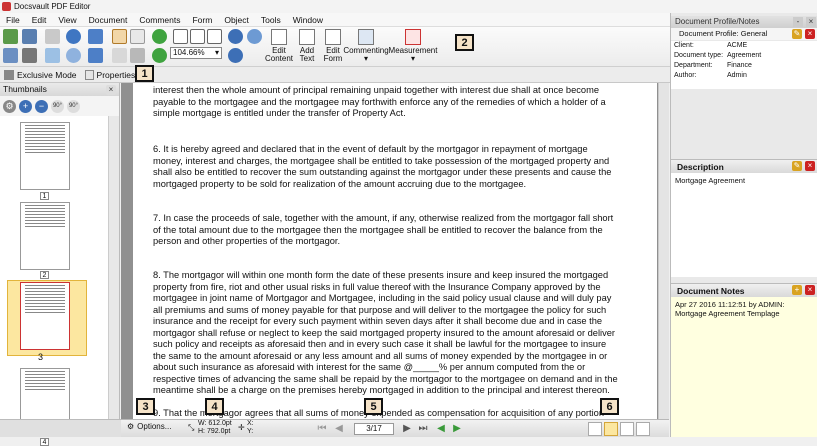 This screenshot has width=817, height=446. I want to click on profile-panel-close-icon: ×, so click(811, 22).